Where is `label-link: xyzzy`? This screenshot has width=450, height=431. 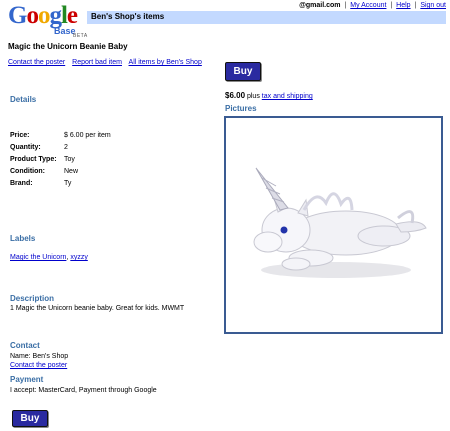 label-link: xyzzy is located at coordinates (79, 257).